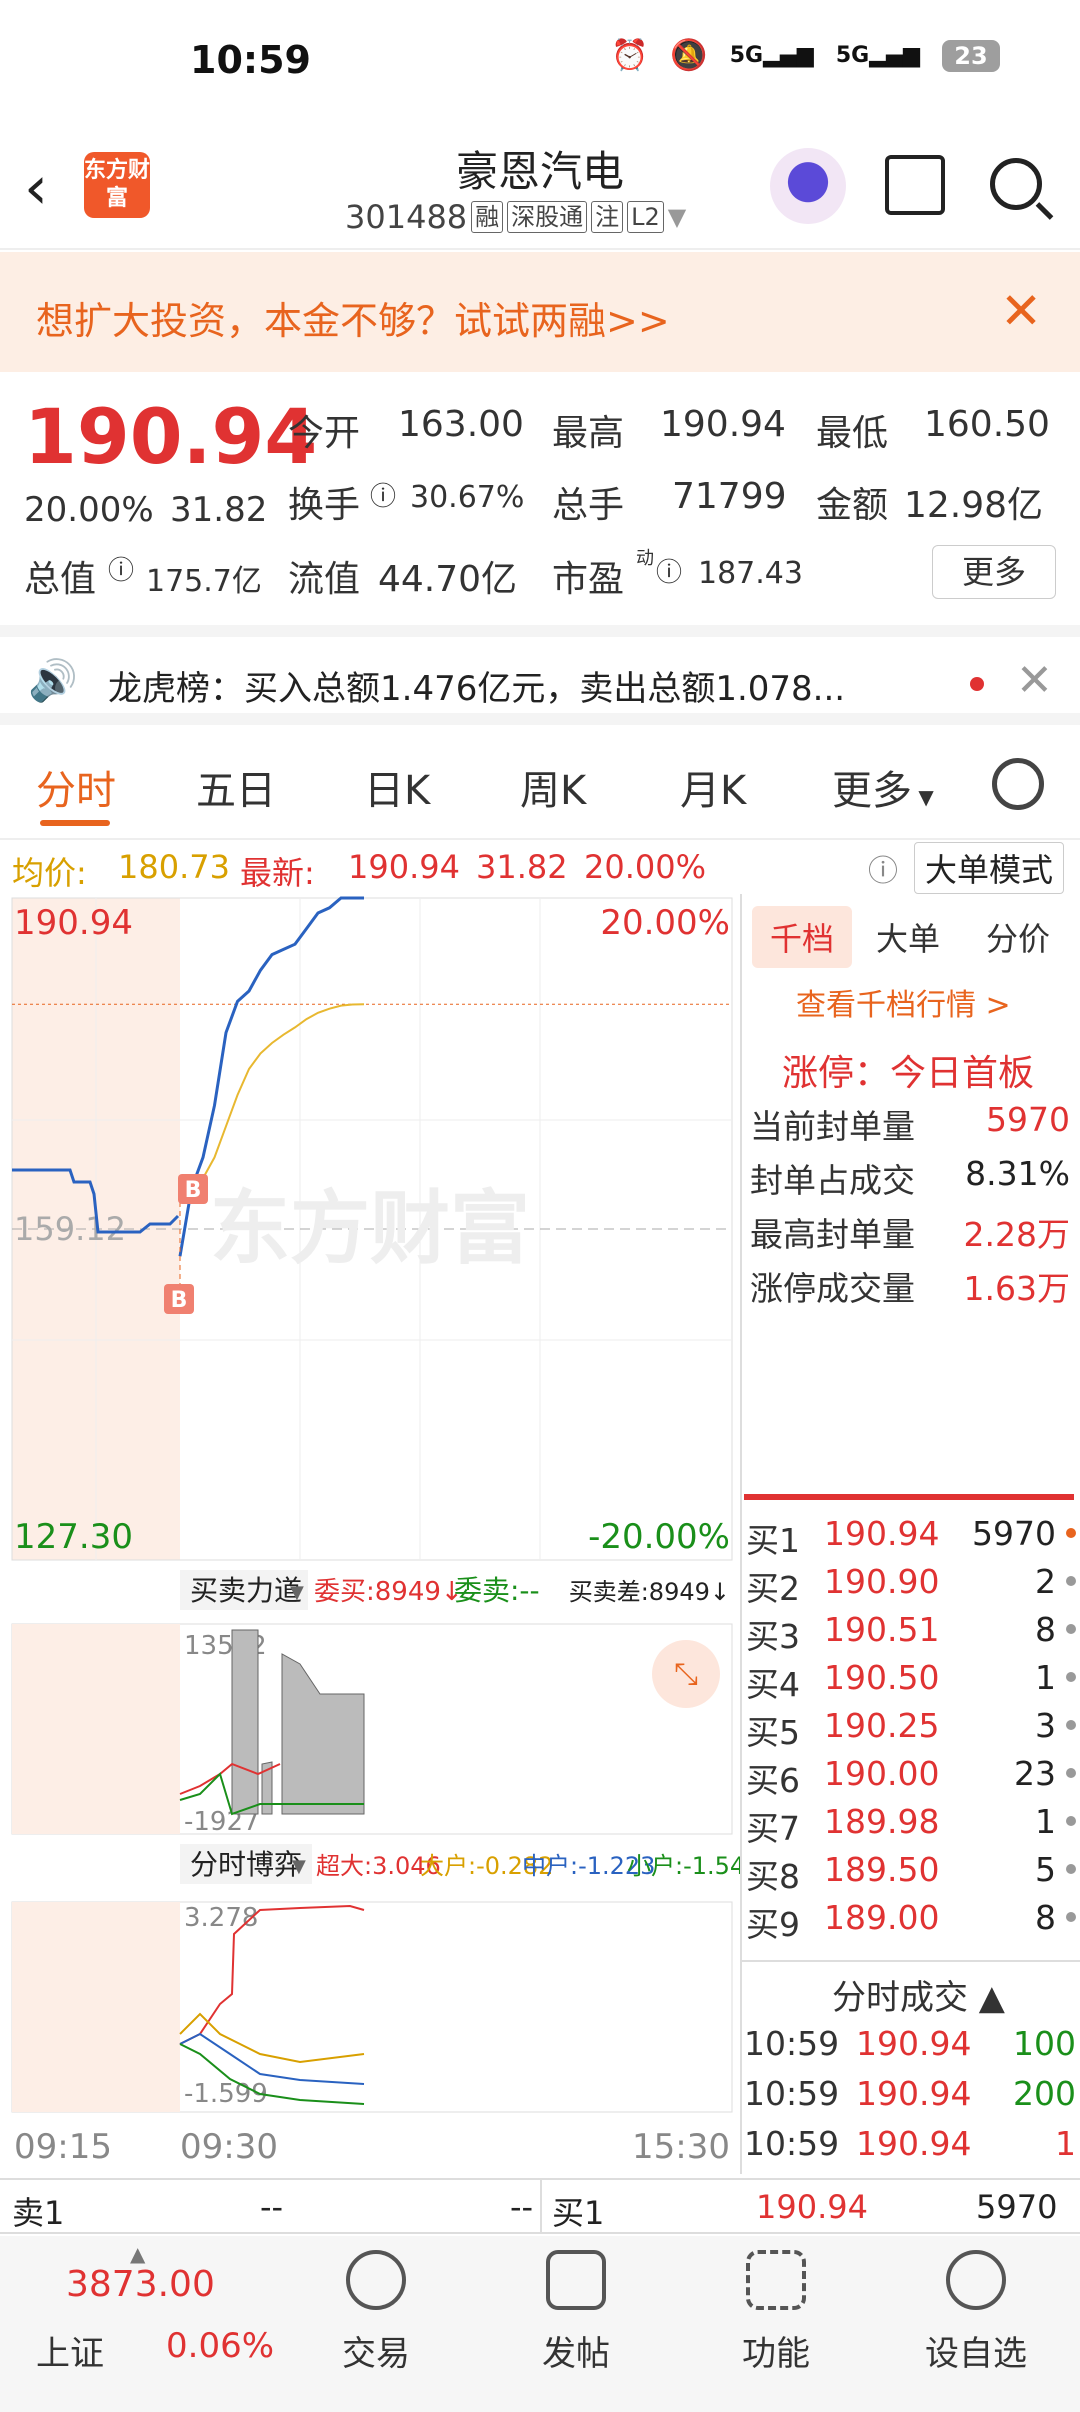 Image resolution: width=1080 pixels, height=2412 pixels. I want to click on buy1-vol: 5970, so click(1017, 2207).